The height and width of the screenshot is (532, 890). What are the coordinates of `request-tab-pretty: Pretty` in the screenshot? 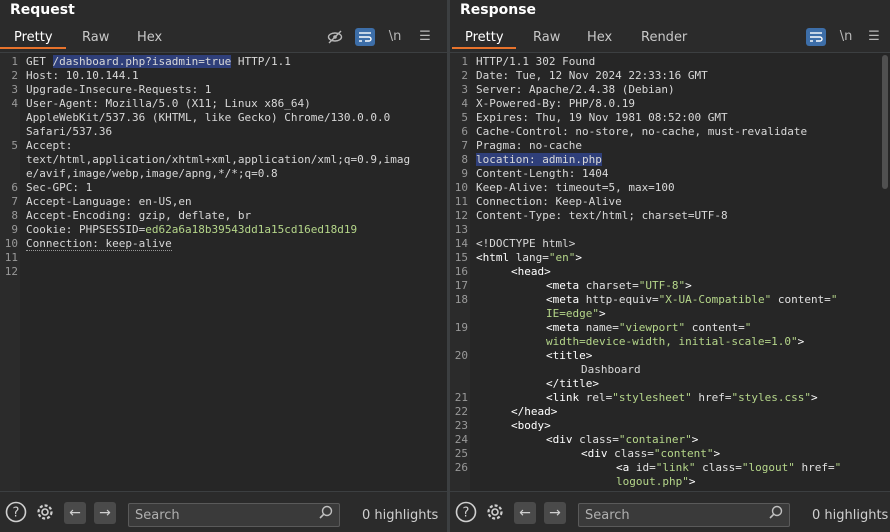 It's located at (33, 37).